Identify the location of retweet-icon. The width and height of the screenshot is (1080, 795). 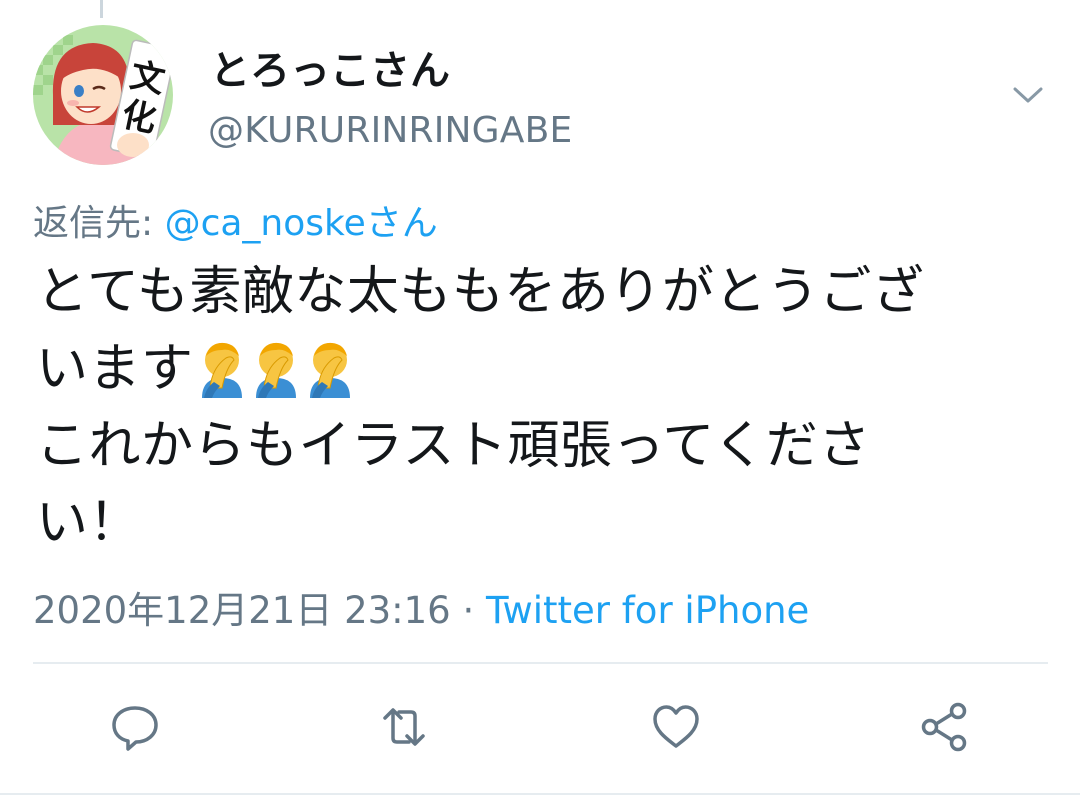
(404, 727).